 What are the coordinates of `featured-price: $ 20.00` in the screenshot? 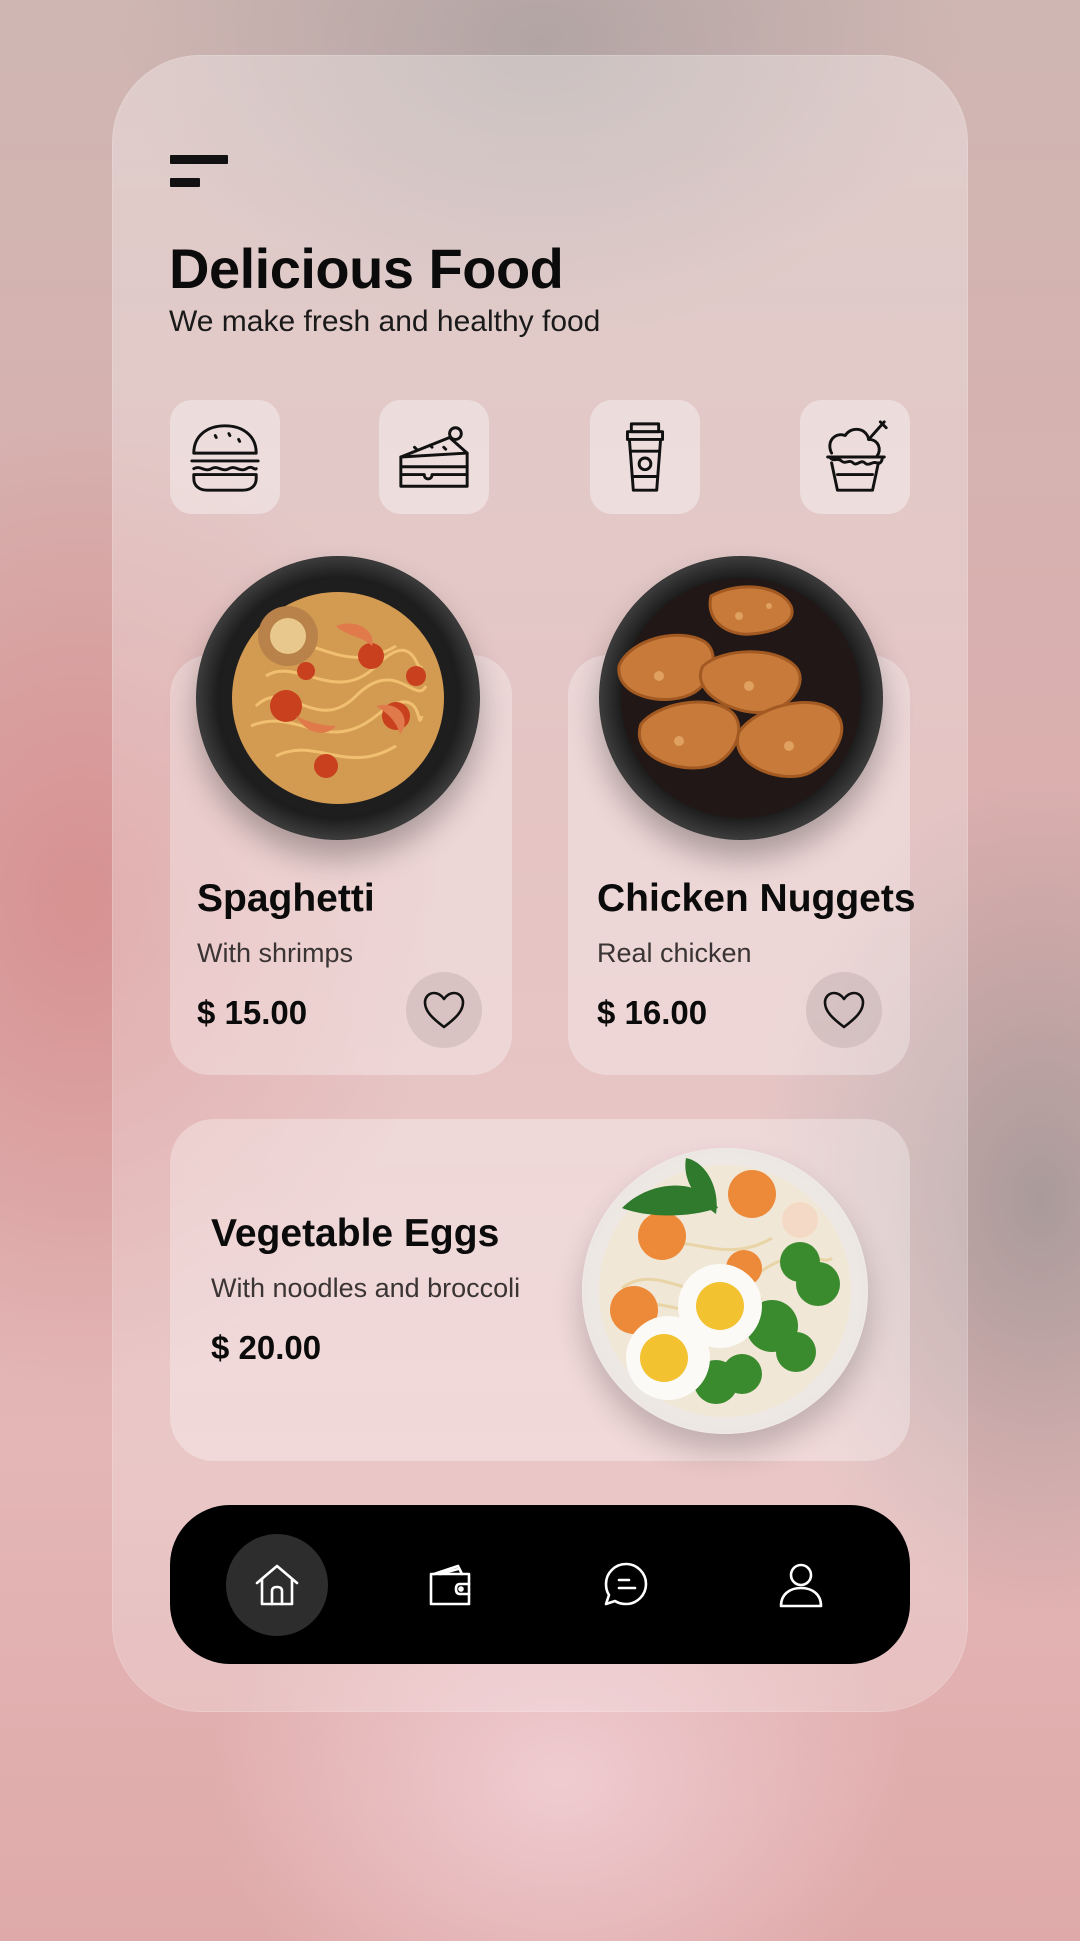 It's located at (266, 1347).